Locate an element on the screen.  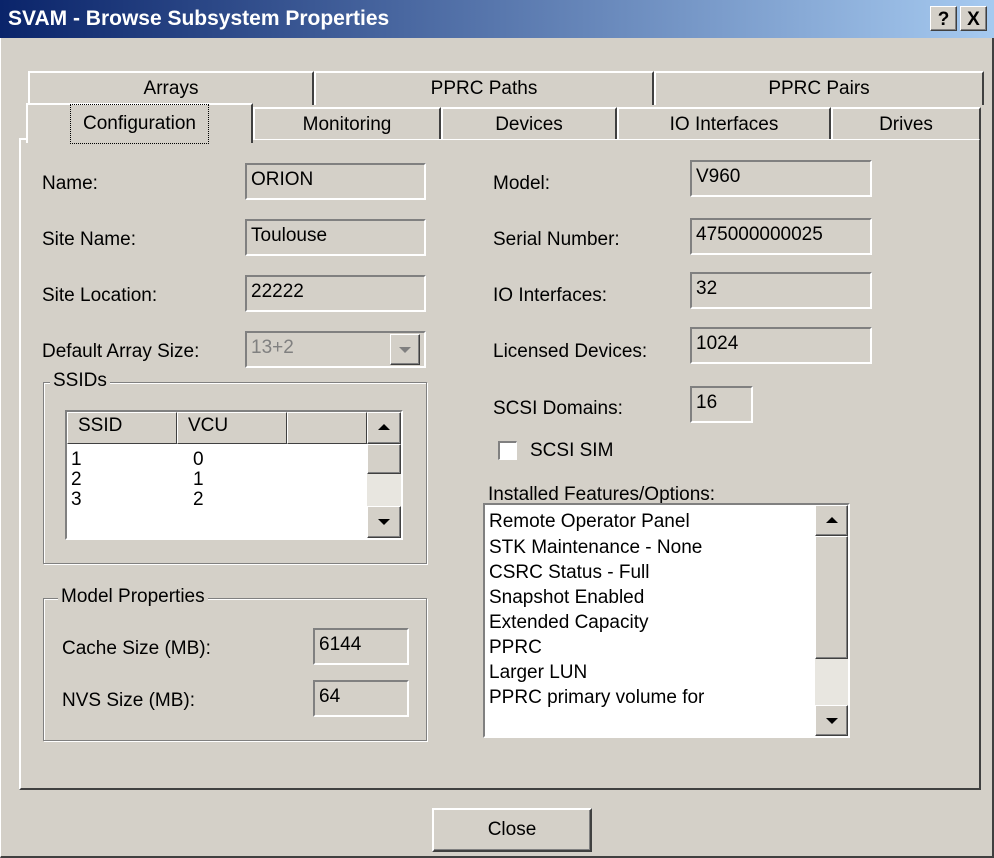
scsi-sim-label: SCSI SIM is located at coordinates (572, 450).